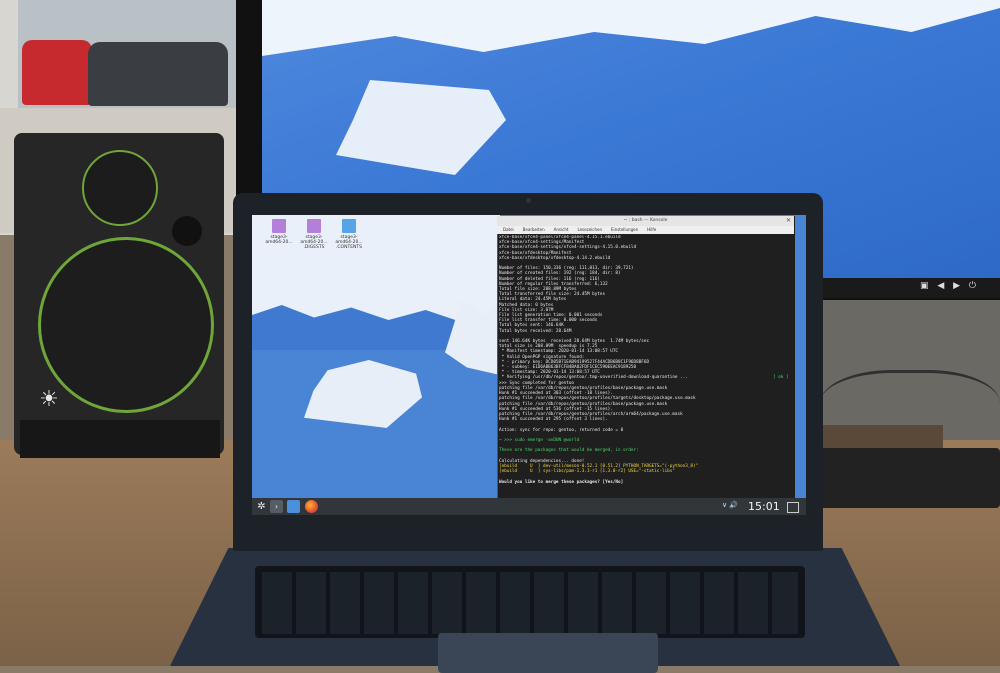 Image resolution: width=1000 pixels, height=673 pixels. I want to click on desktop-file-3: stage3-amd64-20... .CONTENTS, so click(349, 234).